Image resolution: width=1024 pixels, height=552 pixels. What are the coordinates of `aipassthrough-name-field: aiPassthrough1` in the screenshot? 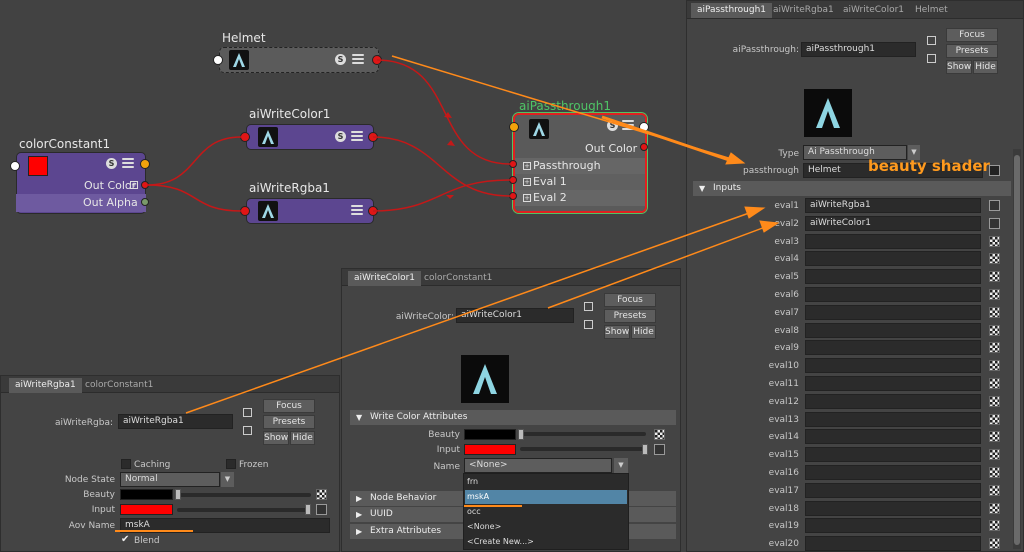 It's located at (858, 49).